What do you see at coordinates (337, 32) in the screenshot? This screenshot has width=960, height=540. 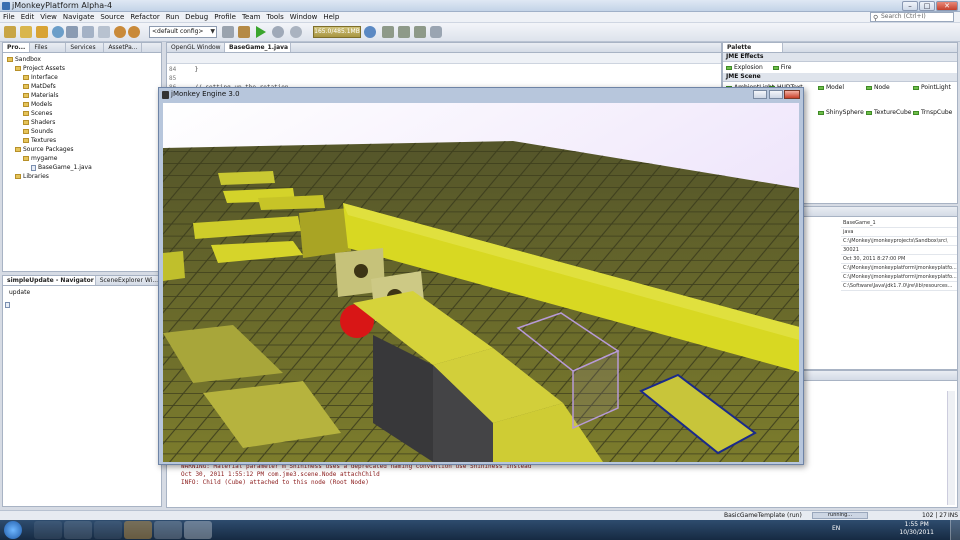 I see `memory-indicator: 165.0/485.1MB` at bounding box center [337, 32].